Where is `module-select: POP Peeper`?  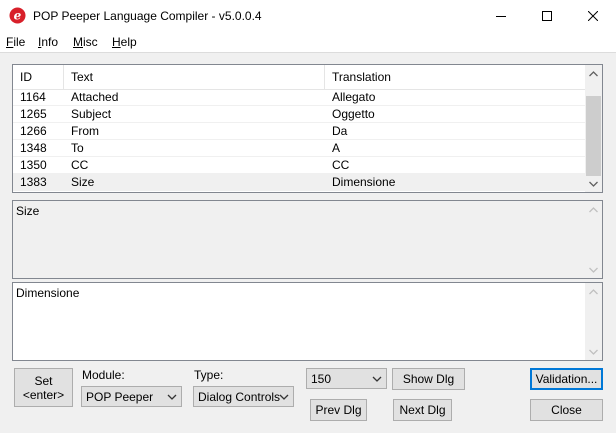
module-select: POP Peeper is located at coordinates (131, 396).